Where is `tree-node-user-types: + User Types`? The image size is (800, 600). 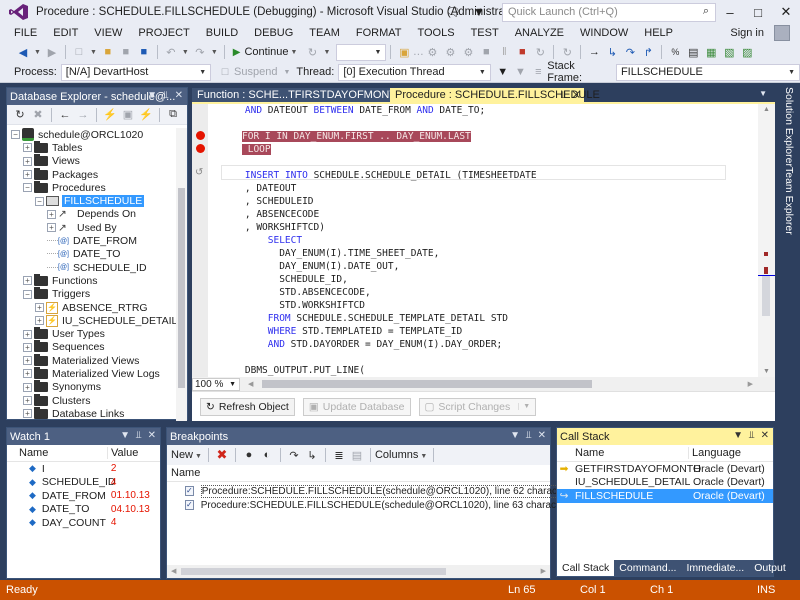 tree-node-user-types: + User Types is located at coordinates (92, 333).